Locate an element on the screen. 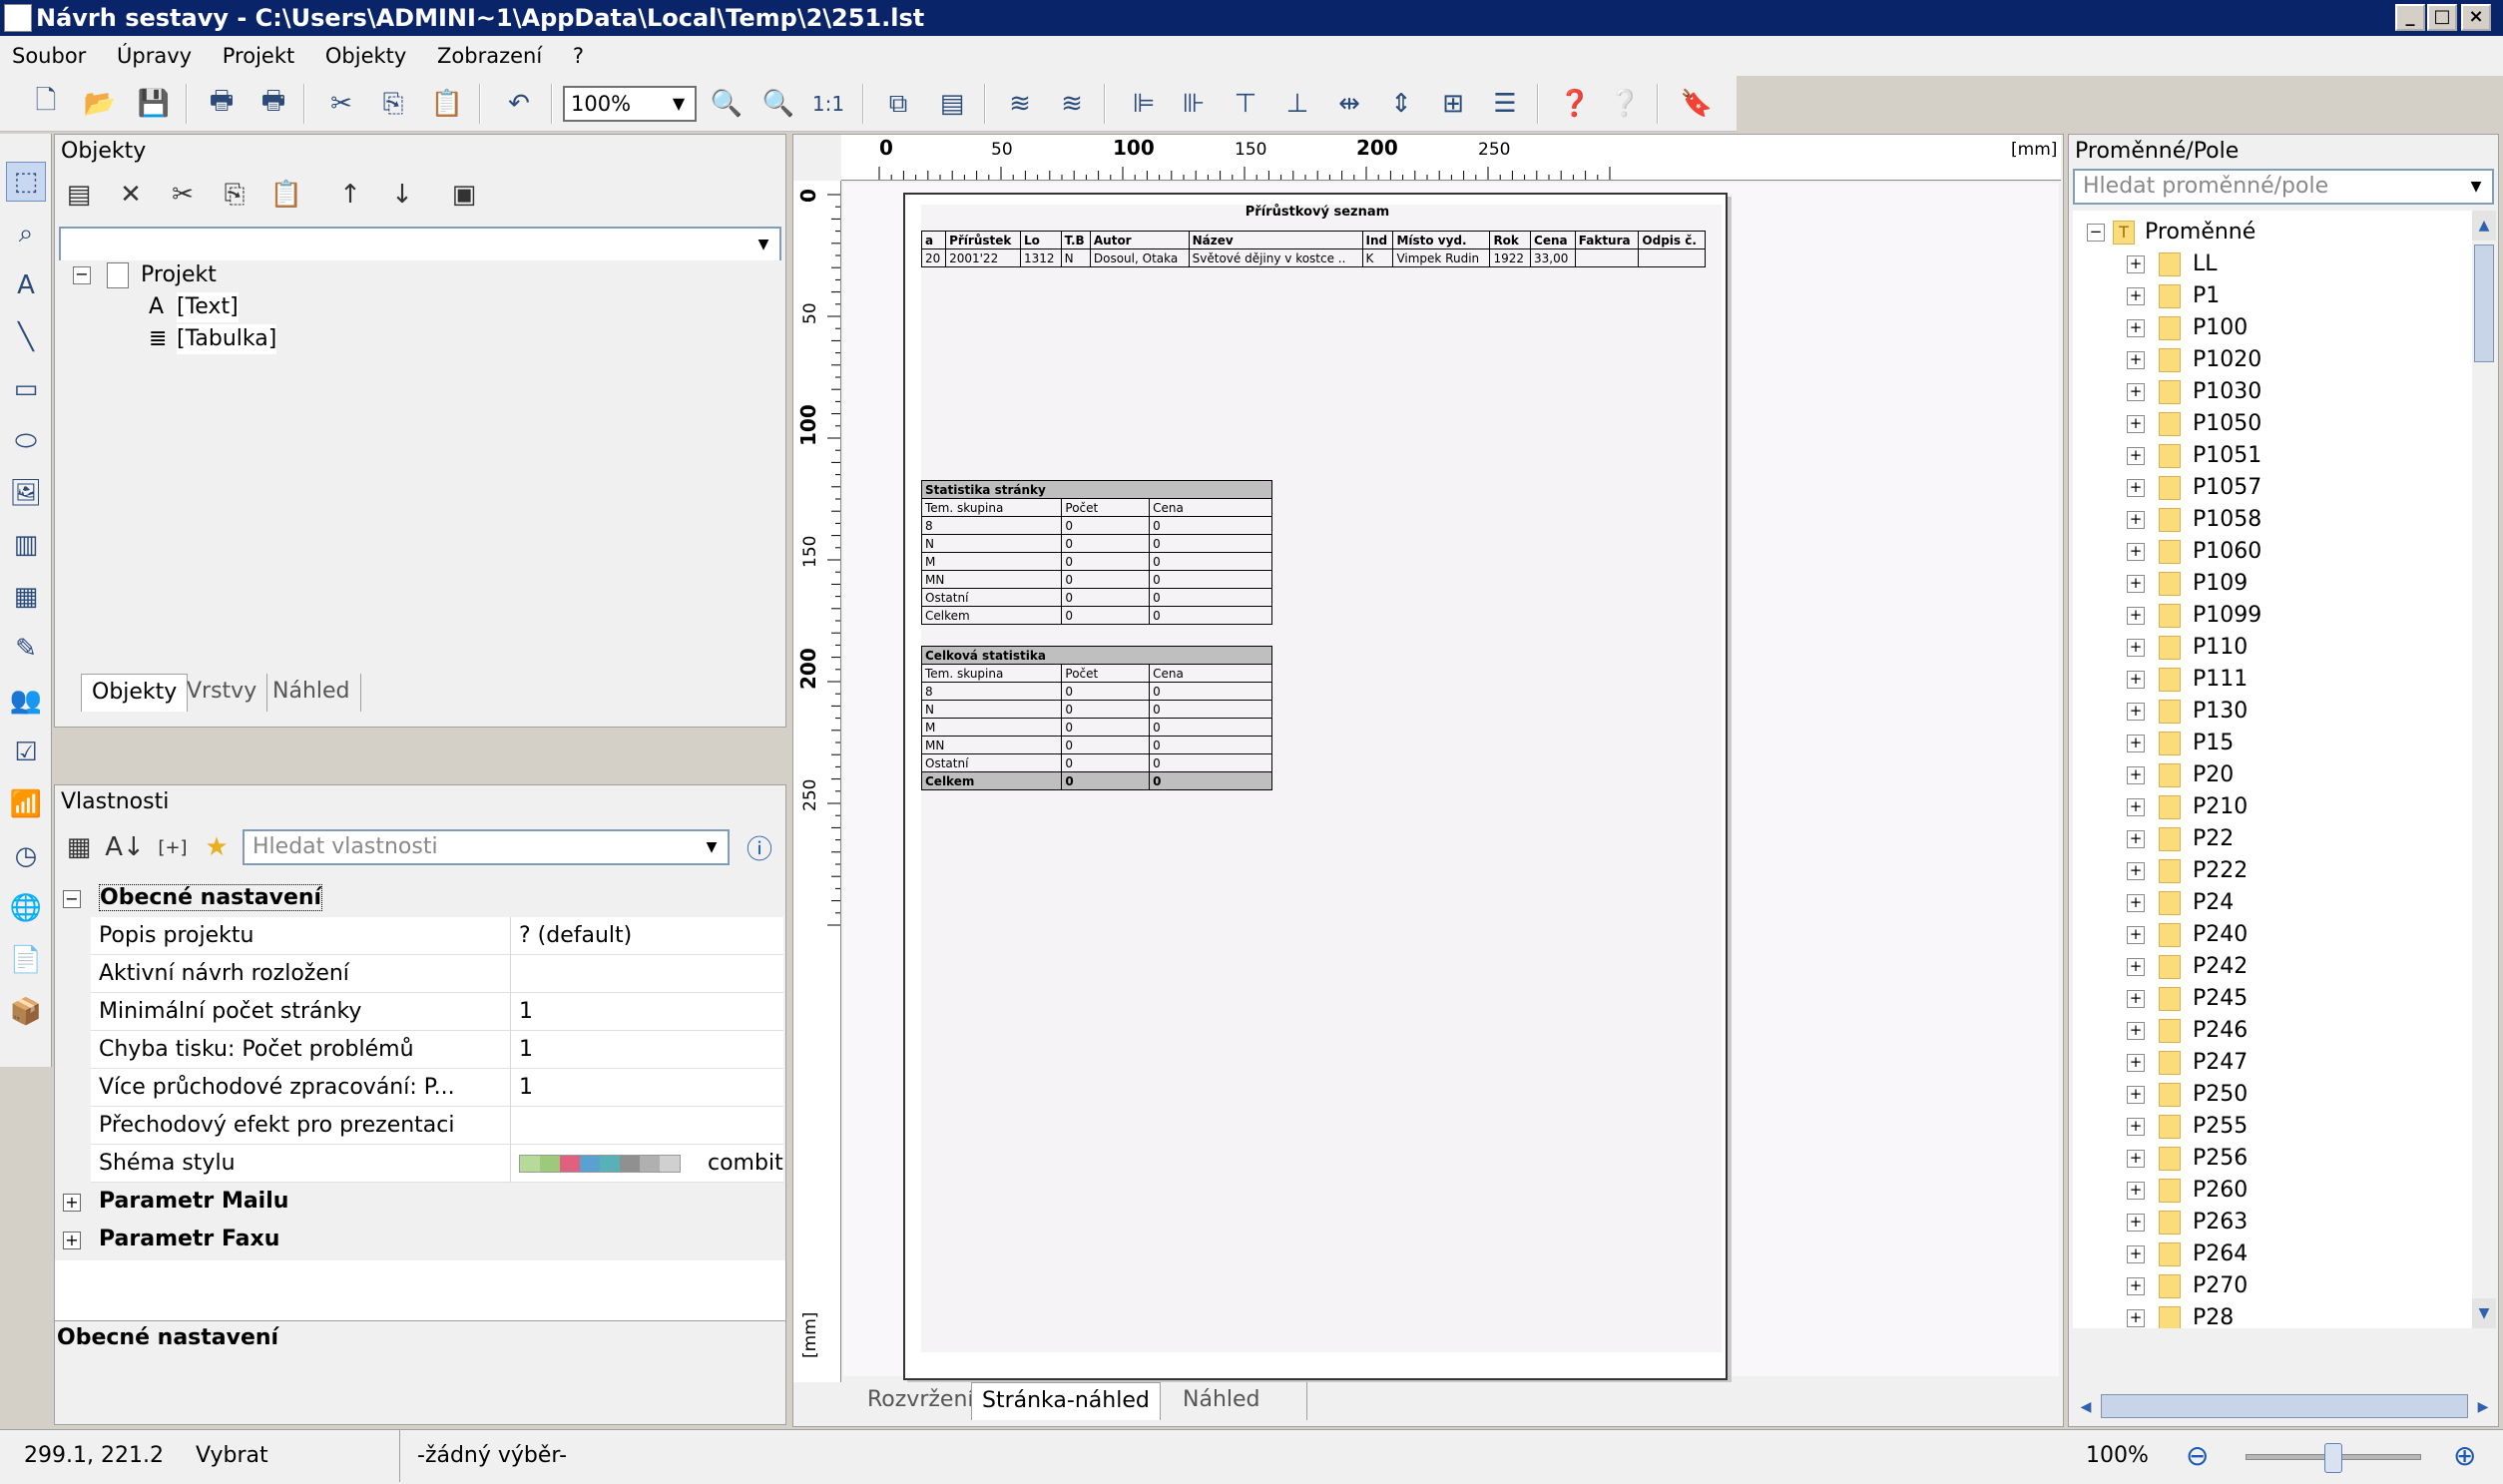  variable-item: + P256 is located at coordinates (2272, 1159).